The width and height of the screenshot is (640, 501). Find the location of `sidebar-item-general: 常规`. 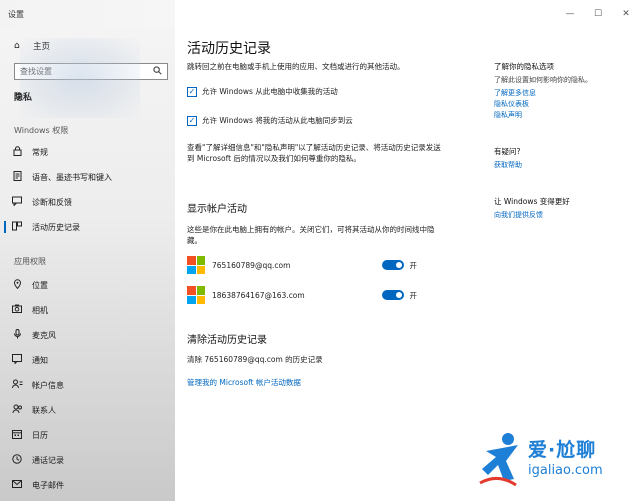

sidebar-item-general: 常规 is located at coordinates (90, 152).